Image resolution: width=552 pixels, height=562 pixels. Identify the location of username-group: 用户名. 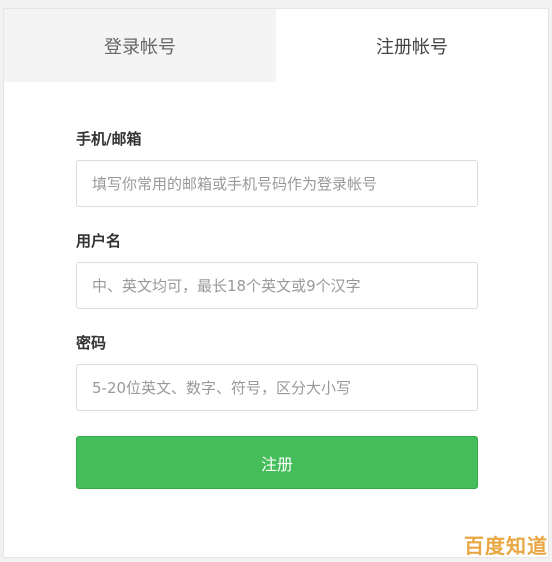
(277, 270).